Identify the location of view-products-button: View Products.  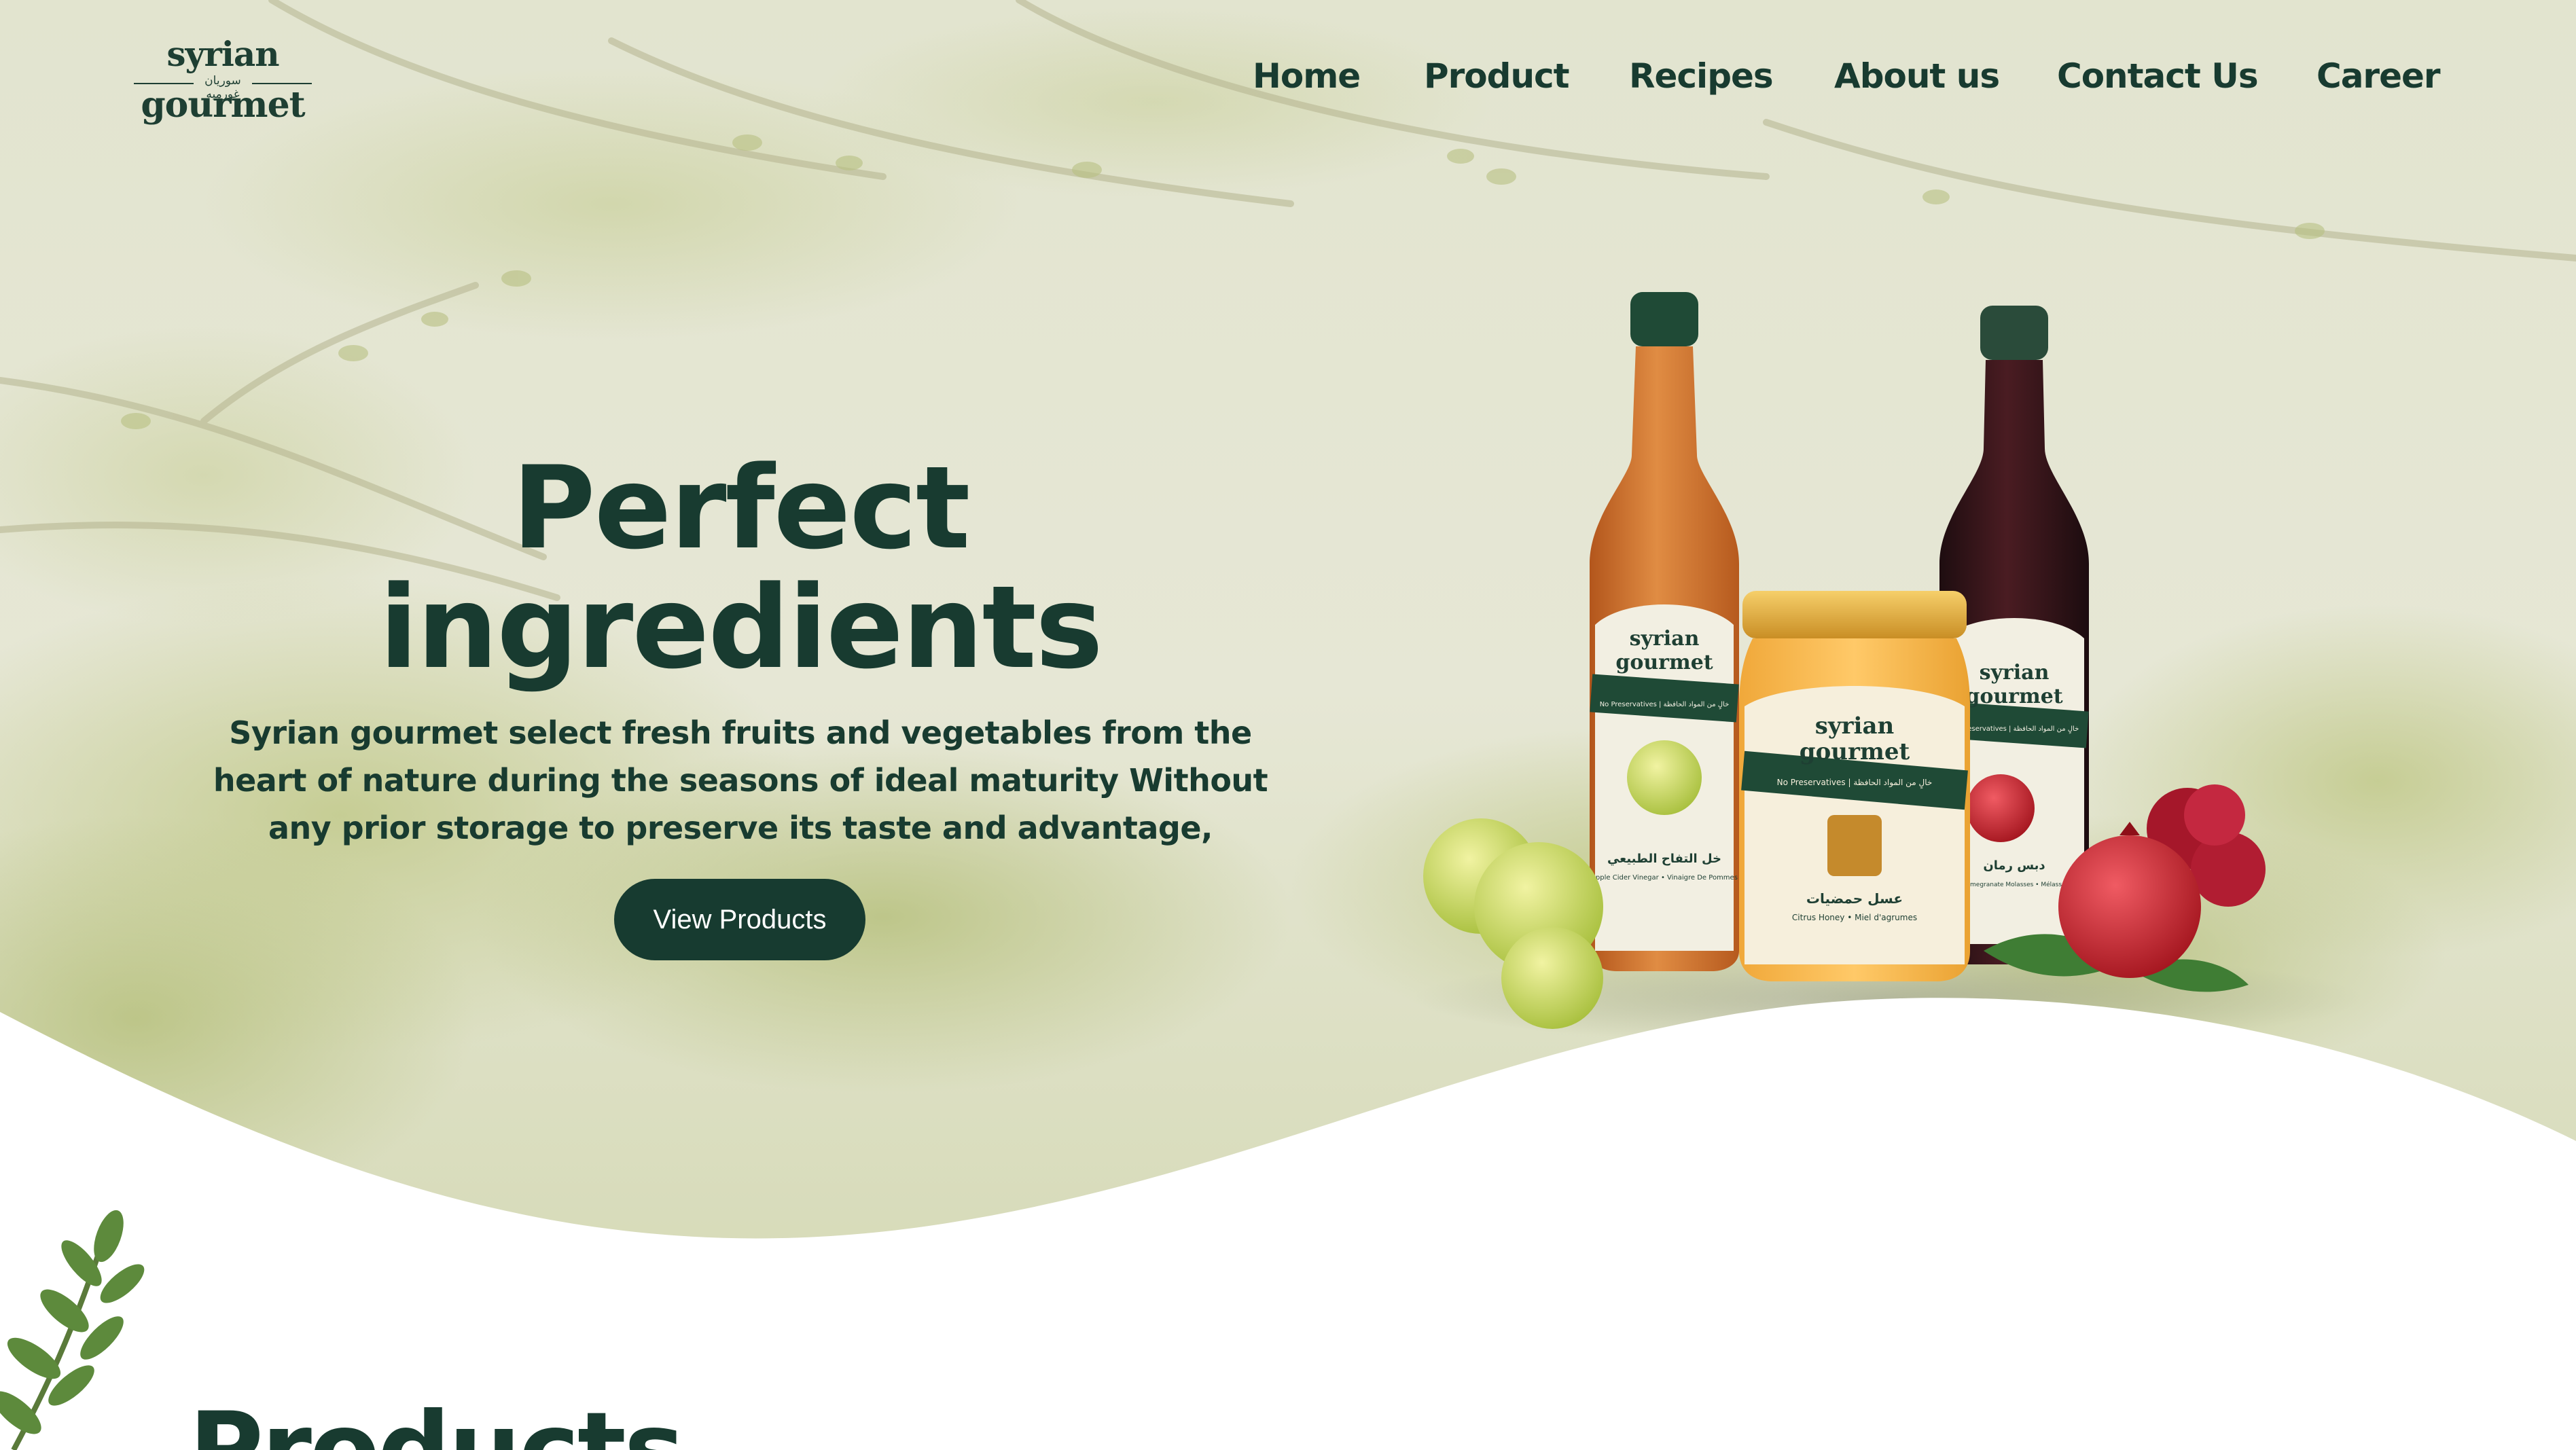
(739, 919).